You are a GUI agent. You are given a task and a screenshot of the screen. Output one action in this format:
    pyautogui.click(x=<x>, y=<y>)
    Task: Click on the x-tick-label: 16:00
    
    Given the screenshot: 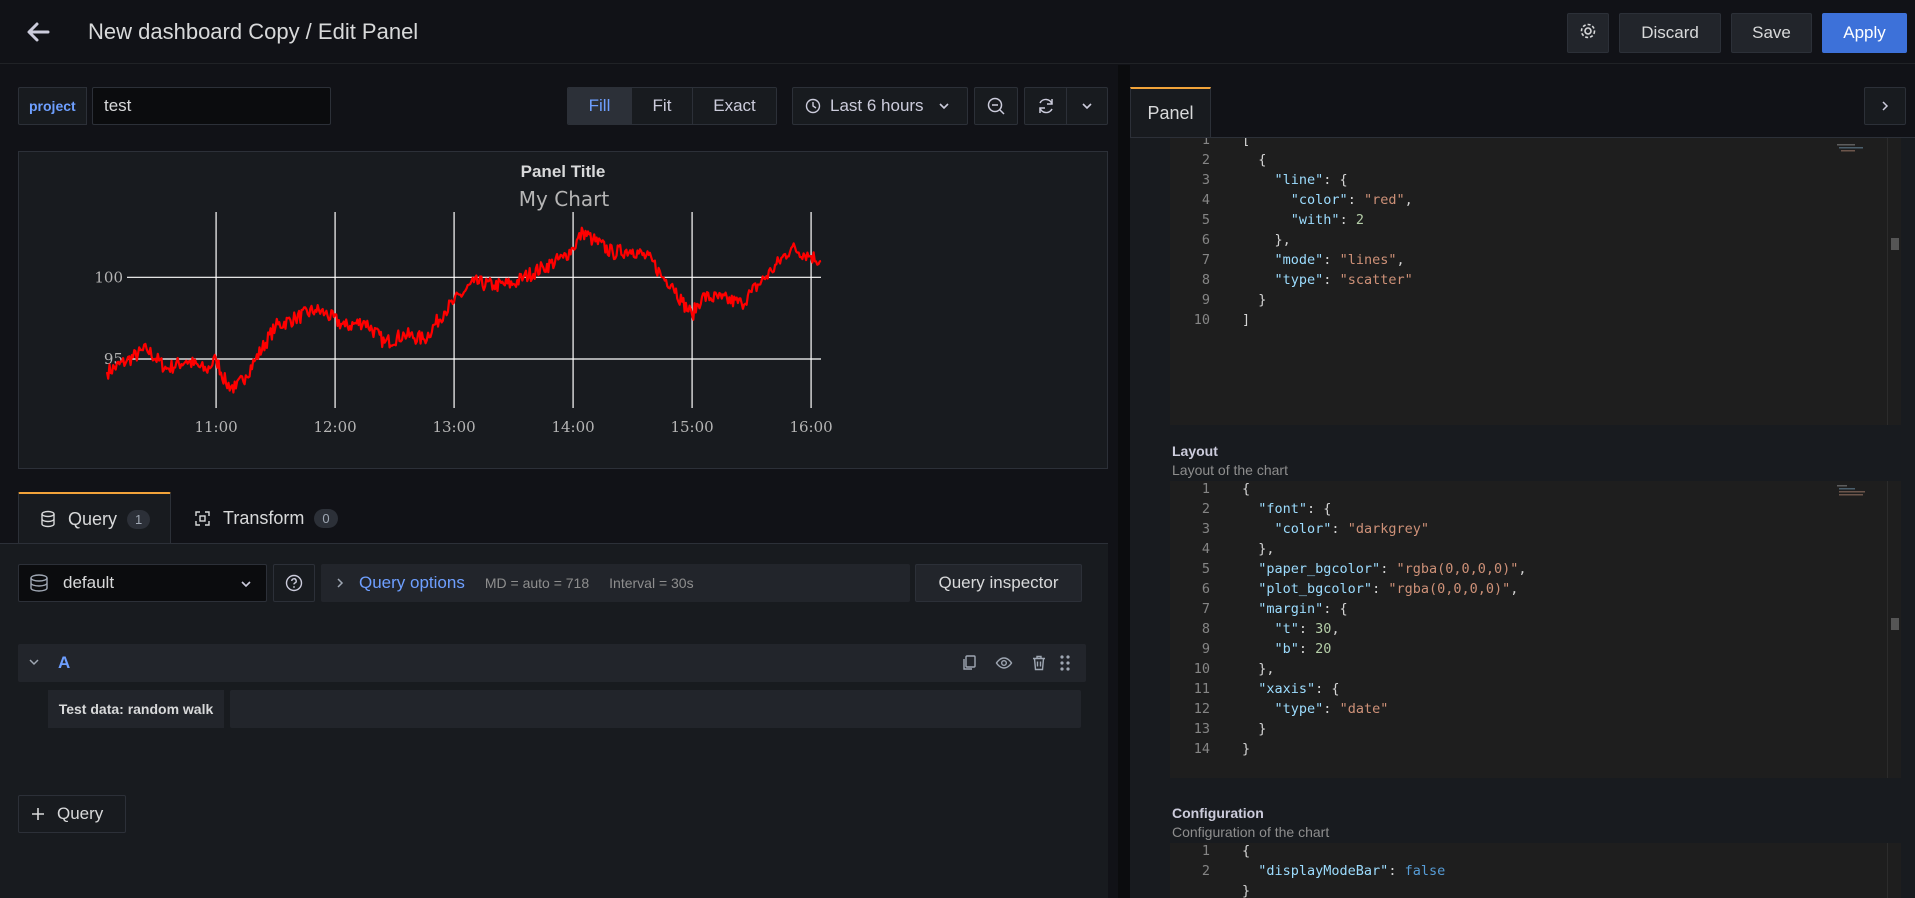 What is the action you would take?
    pyautogui.click(x=810, y=427)
    